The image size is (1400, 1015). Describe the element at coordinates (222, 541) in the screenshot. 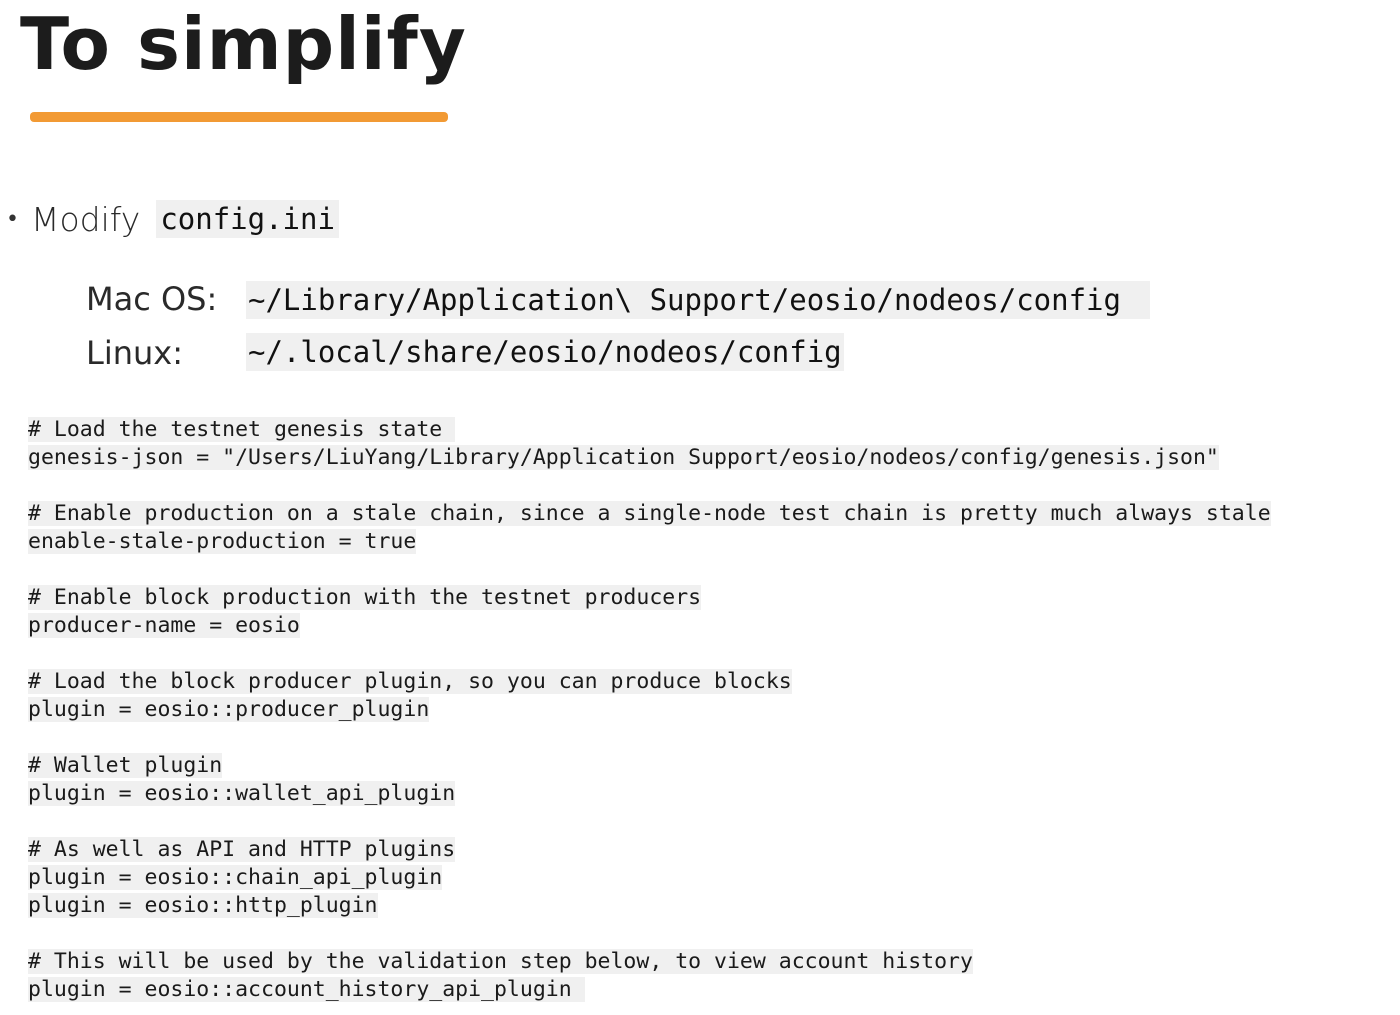

I see `code-setting: enable-stale-production = true` at that location.